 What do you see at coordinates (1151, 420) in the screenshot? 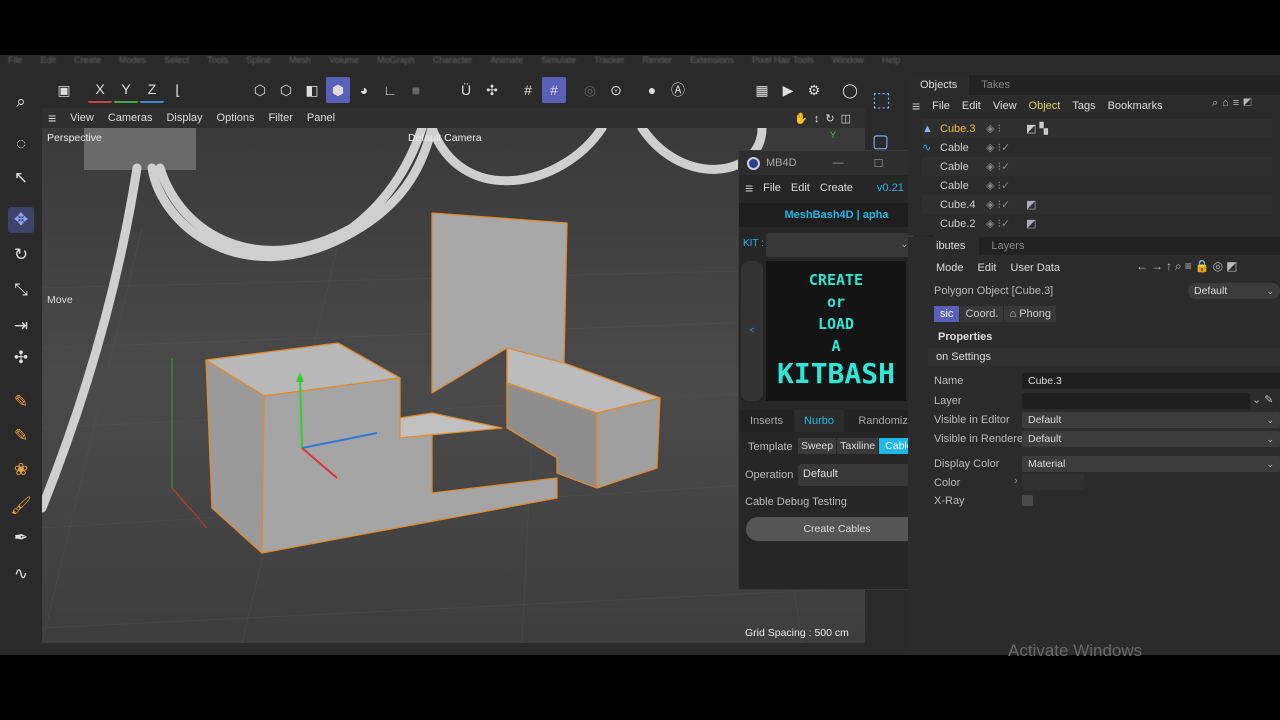
I see `visible-in-editor-select: Default ⌄` at bounding box center [1151, 420].